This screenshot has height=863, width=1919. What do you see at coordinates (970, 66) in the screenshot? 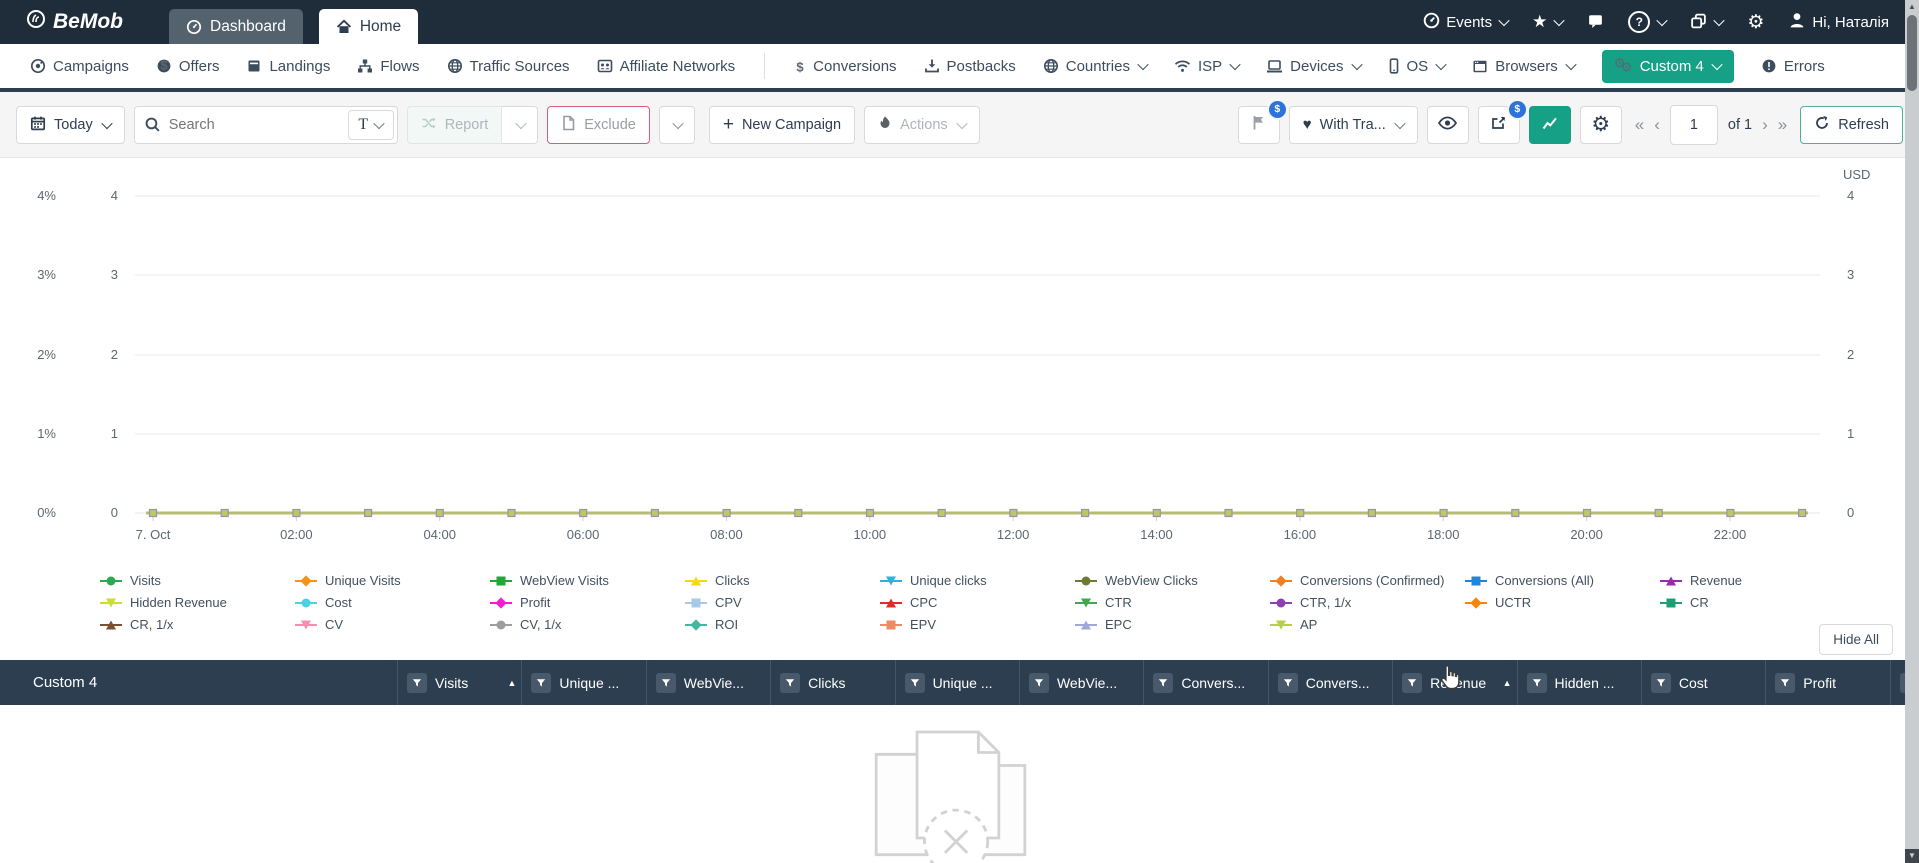
I see `nav-item-postbacks: Postbacks` at bounding box center [970, 66].